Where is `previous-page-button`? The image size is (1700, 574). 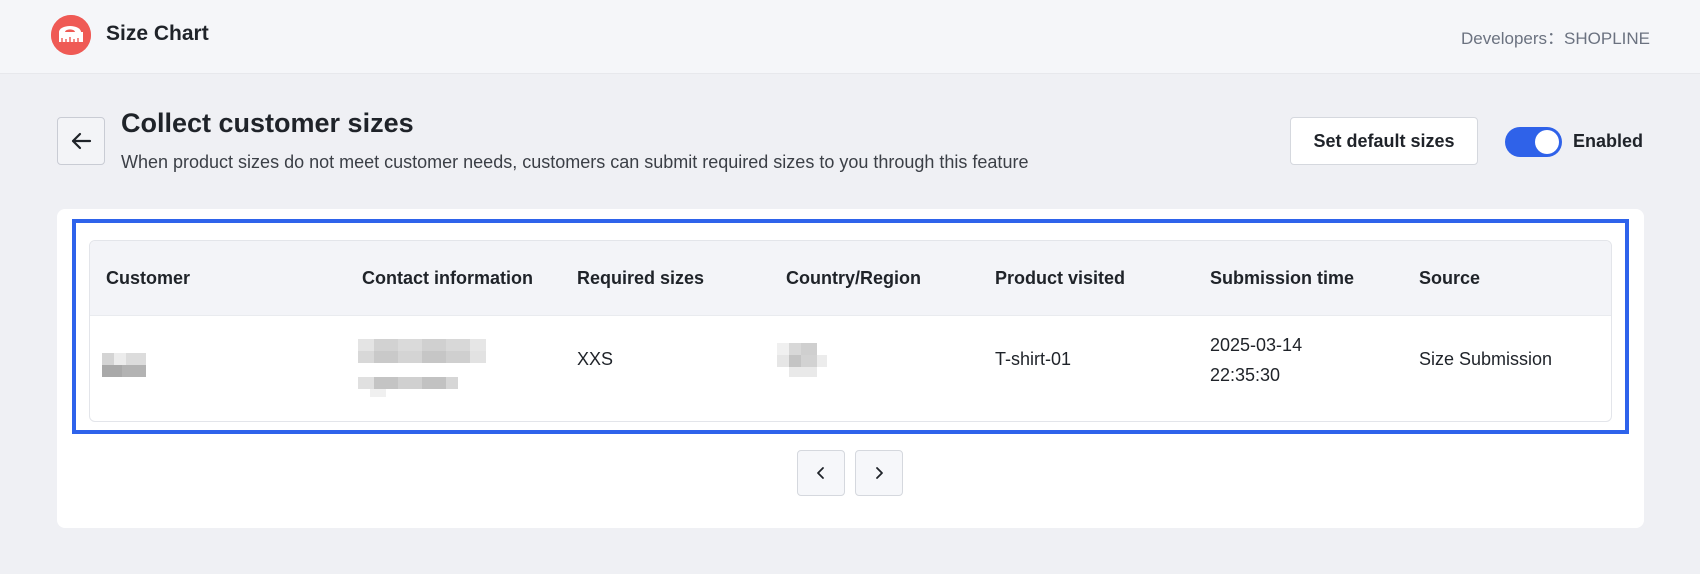
previous-page-button is located at coordinates (821, 473).